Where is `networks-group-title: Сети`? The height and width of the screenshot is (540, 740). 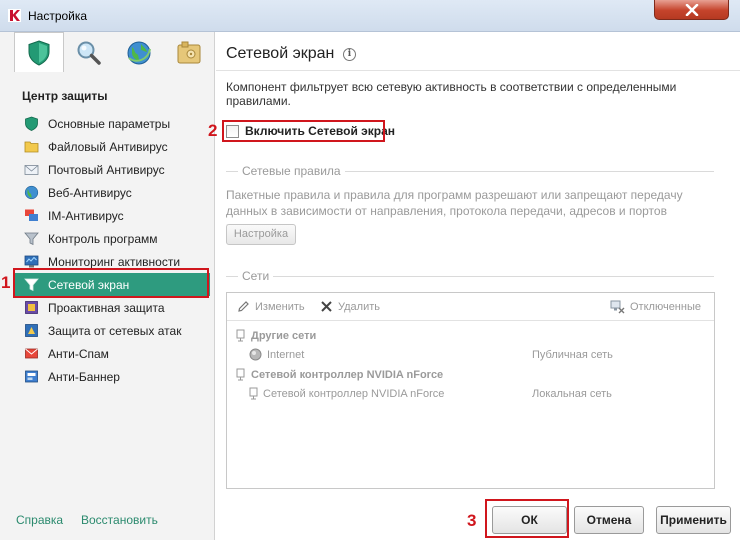 networks-group-title: Сети is located at coordinates (256, 276).